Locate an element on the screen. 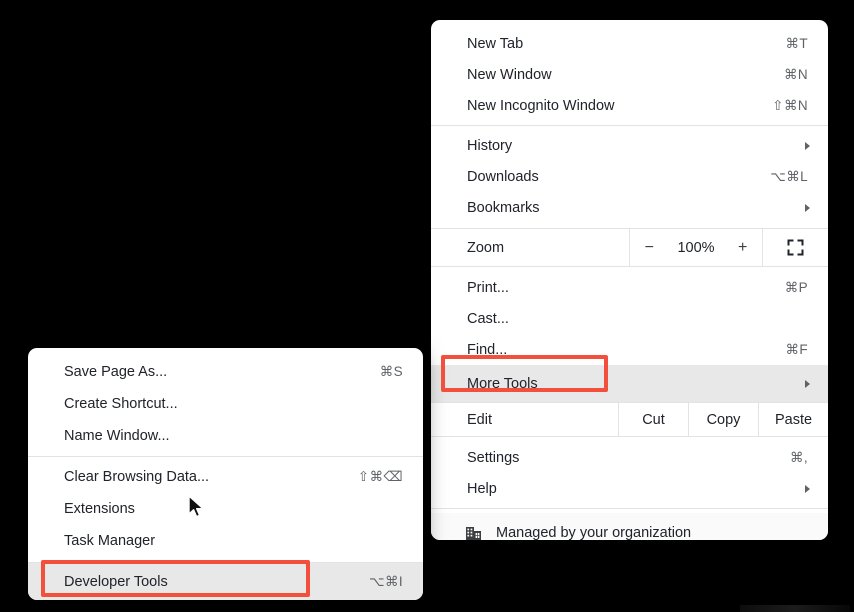 Image resolution: width=854 pixels, height=612 pixels. menu-item-label: Task Manager is located at coordinates (110, 541).